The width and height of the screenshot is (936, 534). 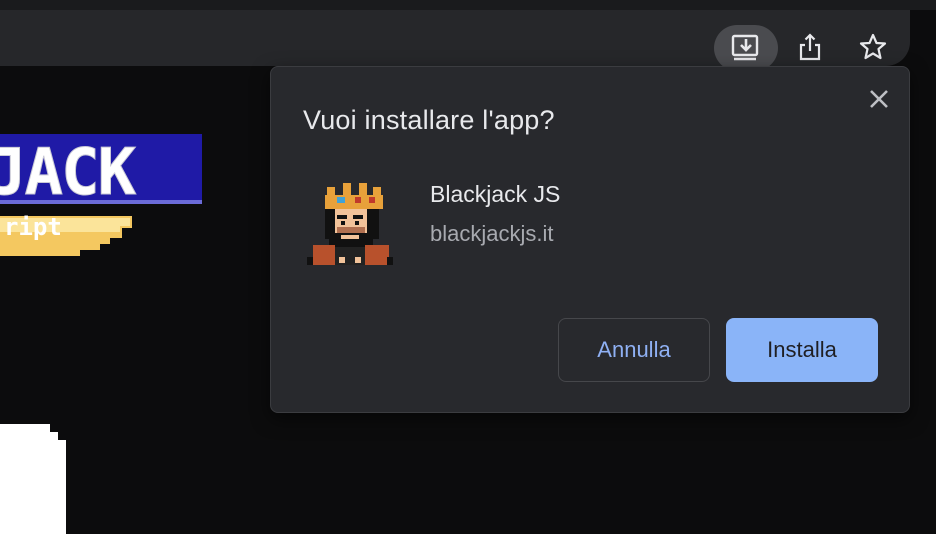 What do you see at coordinates (492, 233) in the screenshot?
I see `app-url: blackjackjs.it` at bounding box center [492, 233].